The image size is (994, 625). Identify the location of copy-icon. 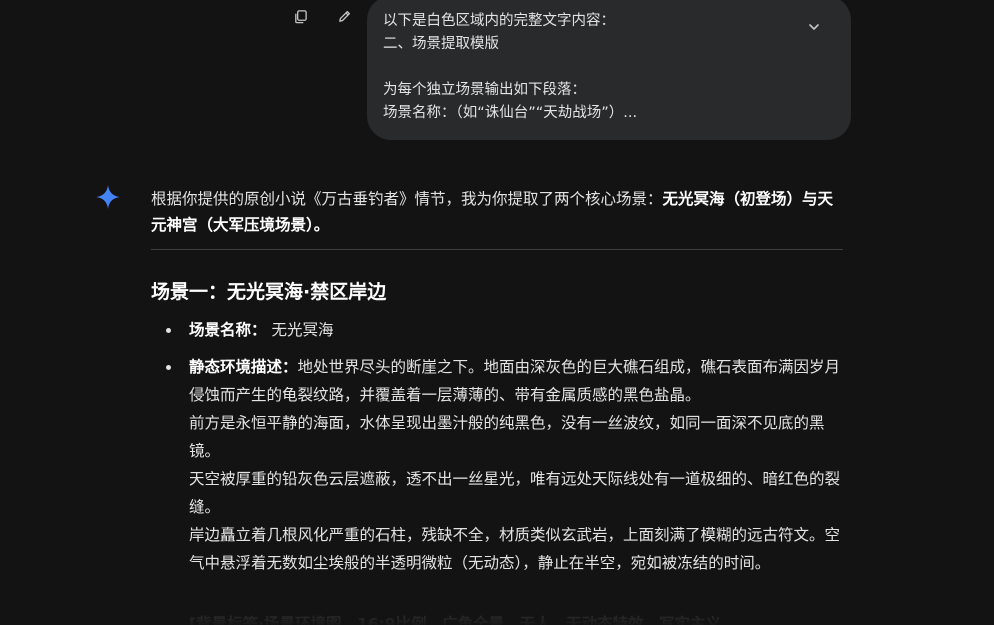
(300, 16).